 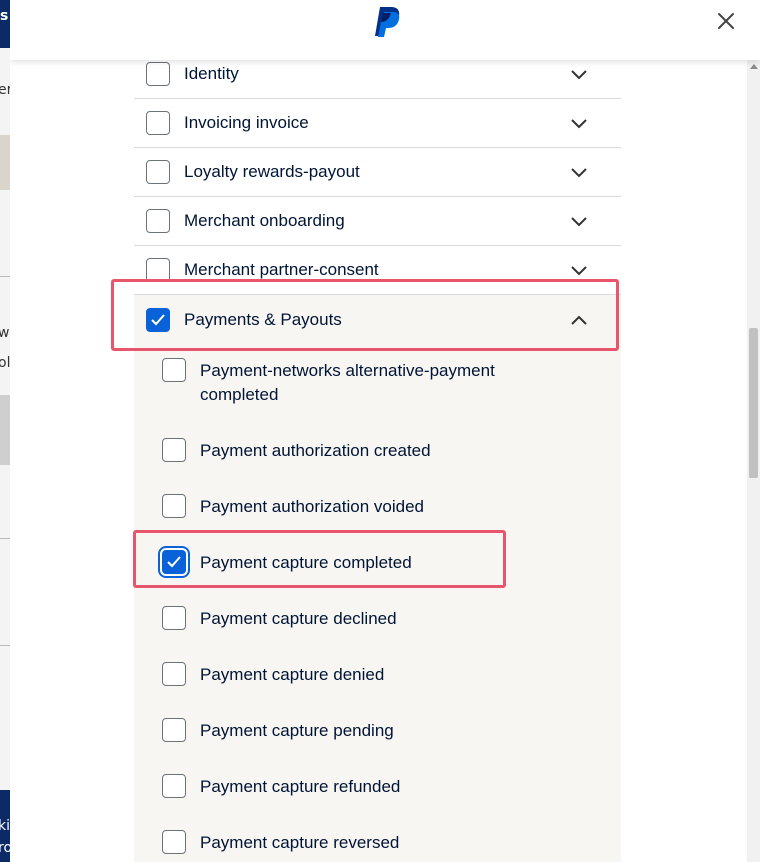 What do you see at coordinates (300, 842) in the screenshot?
I see `event-label: Payment capture reversed` at bounding box center [300, 842].